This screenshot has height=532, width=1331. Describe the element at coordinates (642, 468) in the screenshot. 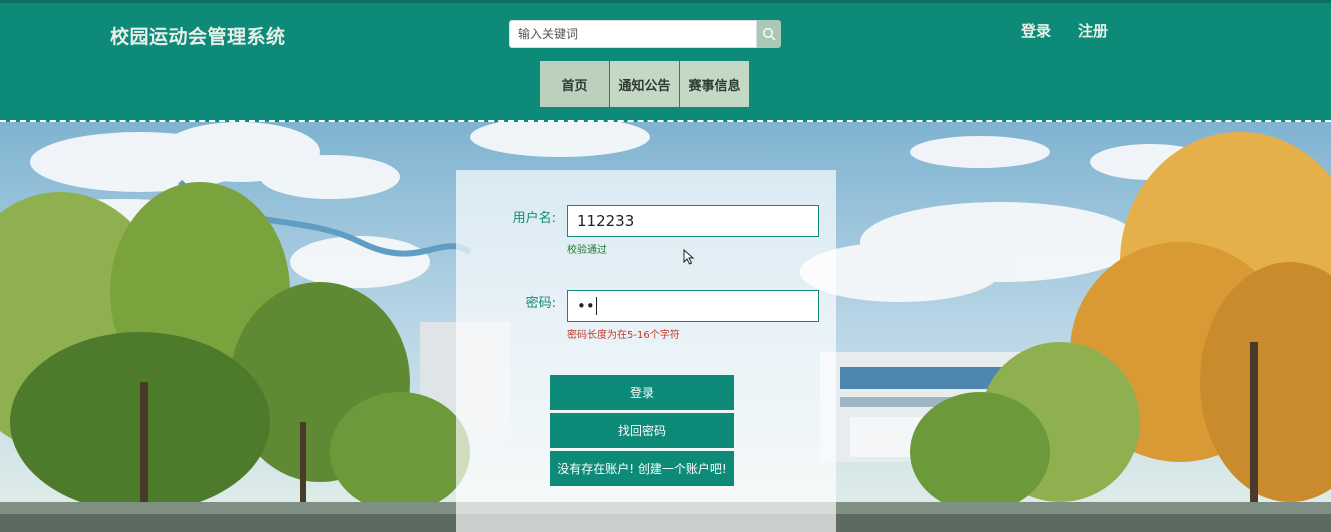

I see `create-account-button: 没有存在账户! 创建一个账户吧!` at that location.